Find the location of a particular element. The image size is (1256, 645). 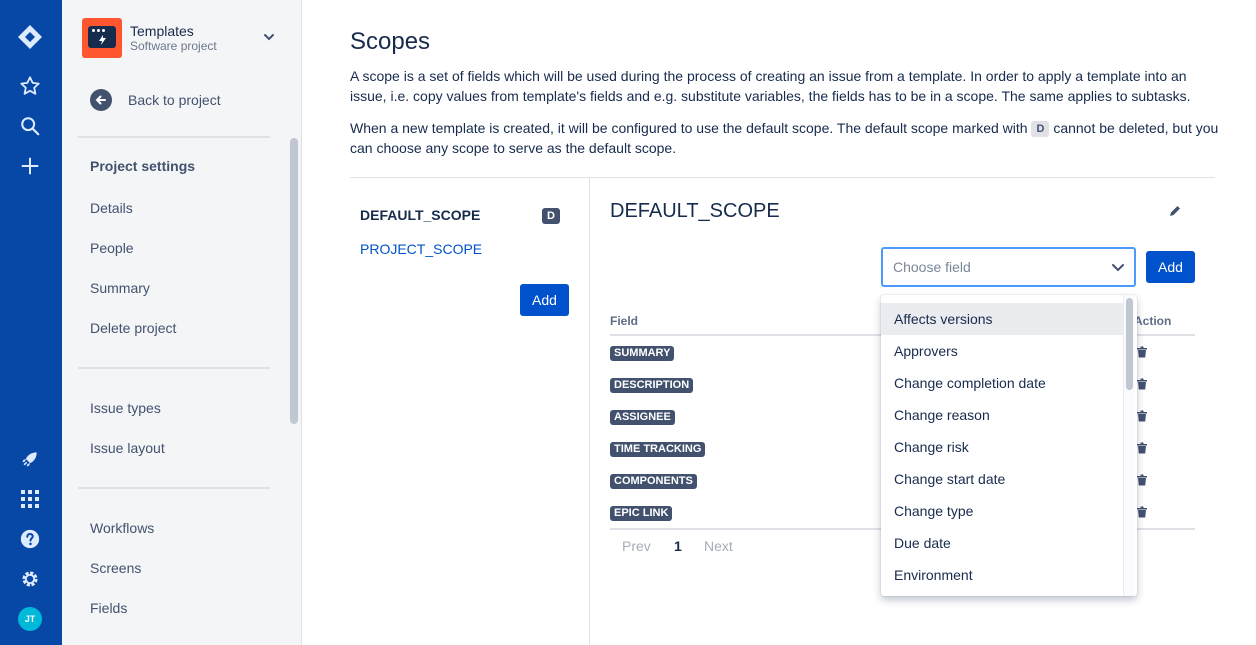

page-title: Scopes is located at coordinates (390, 41).